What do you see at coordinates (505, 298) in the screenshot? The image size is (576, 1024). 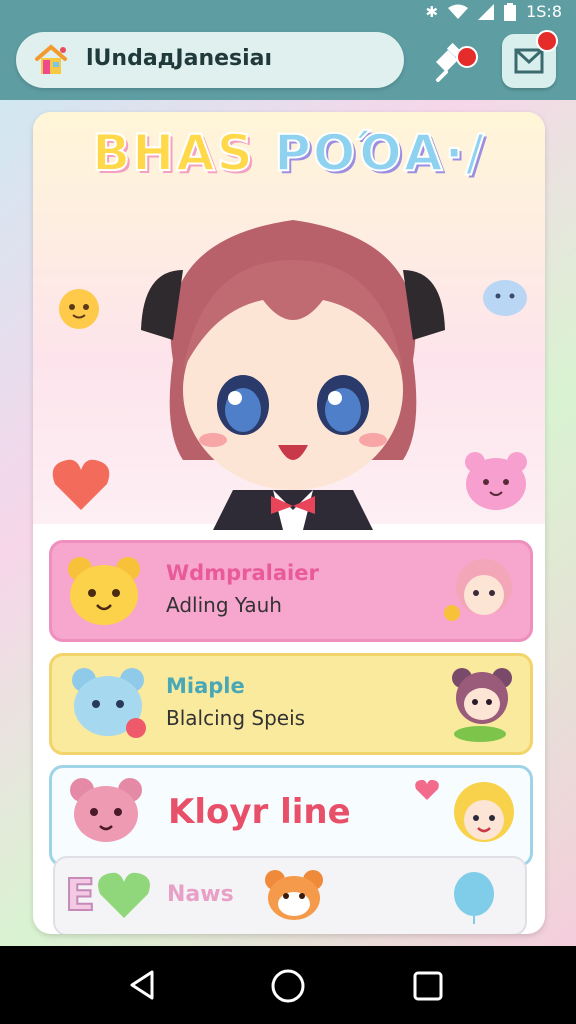 I see `cloud-sticker-icon` at bounding box center [505, 298].